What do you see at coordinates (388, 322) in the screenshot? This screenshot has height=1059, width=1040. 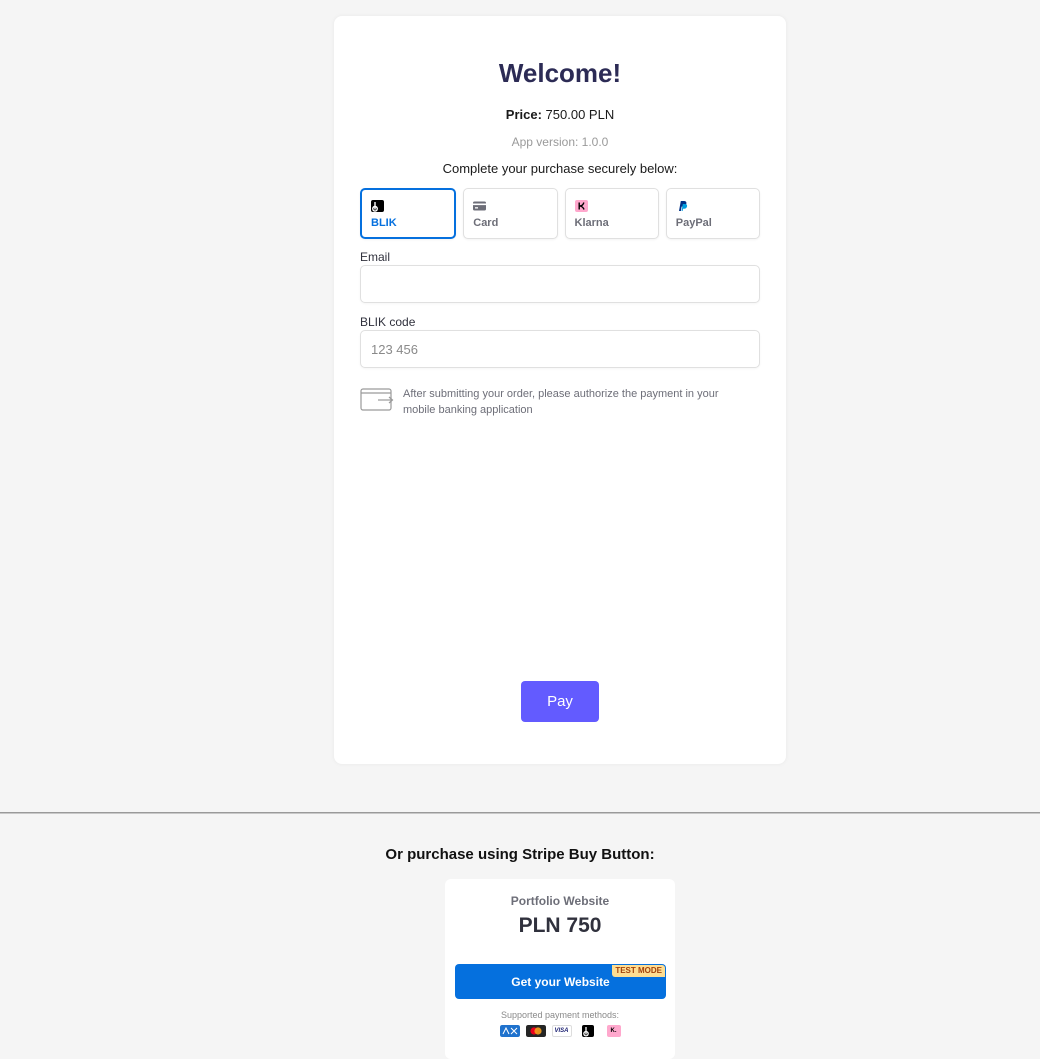 I see `blik-code-label: BLIK code` at bounding box center [388, 322].